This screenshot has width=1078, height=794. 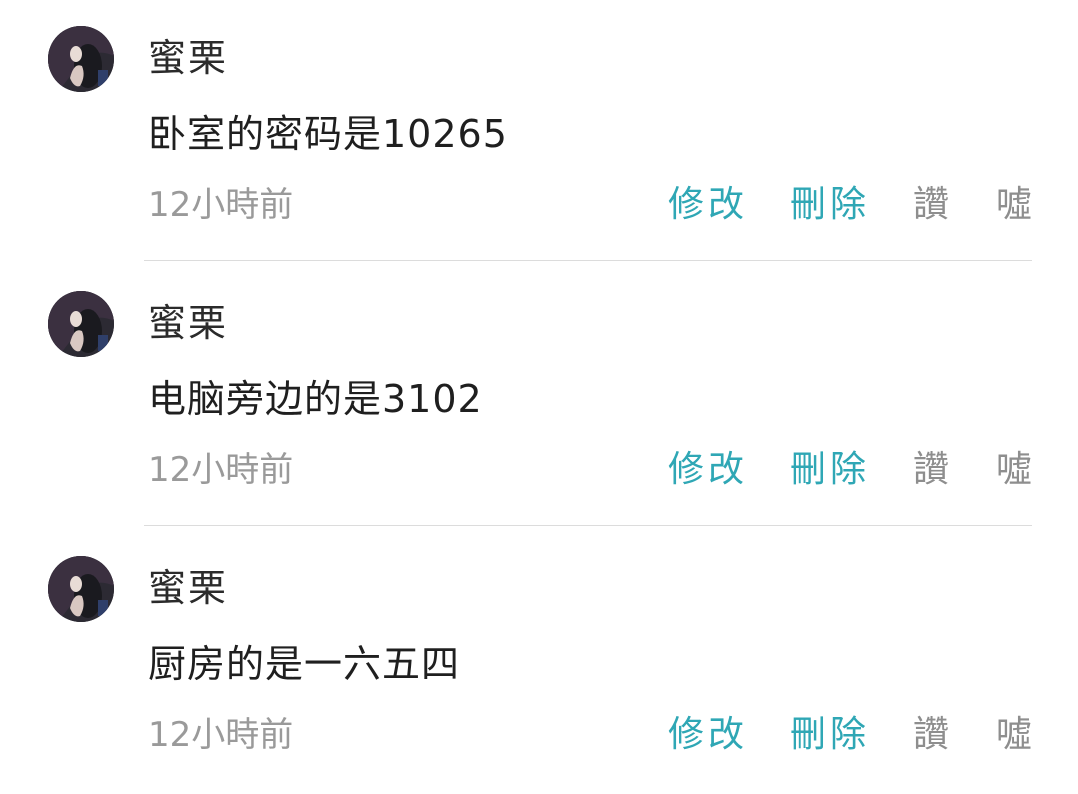 I want to click on comment-text: 电脑旁边的是3102, so click(x=315, y=399).